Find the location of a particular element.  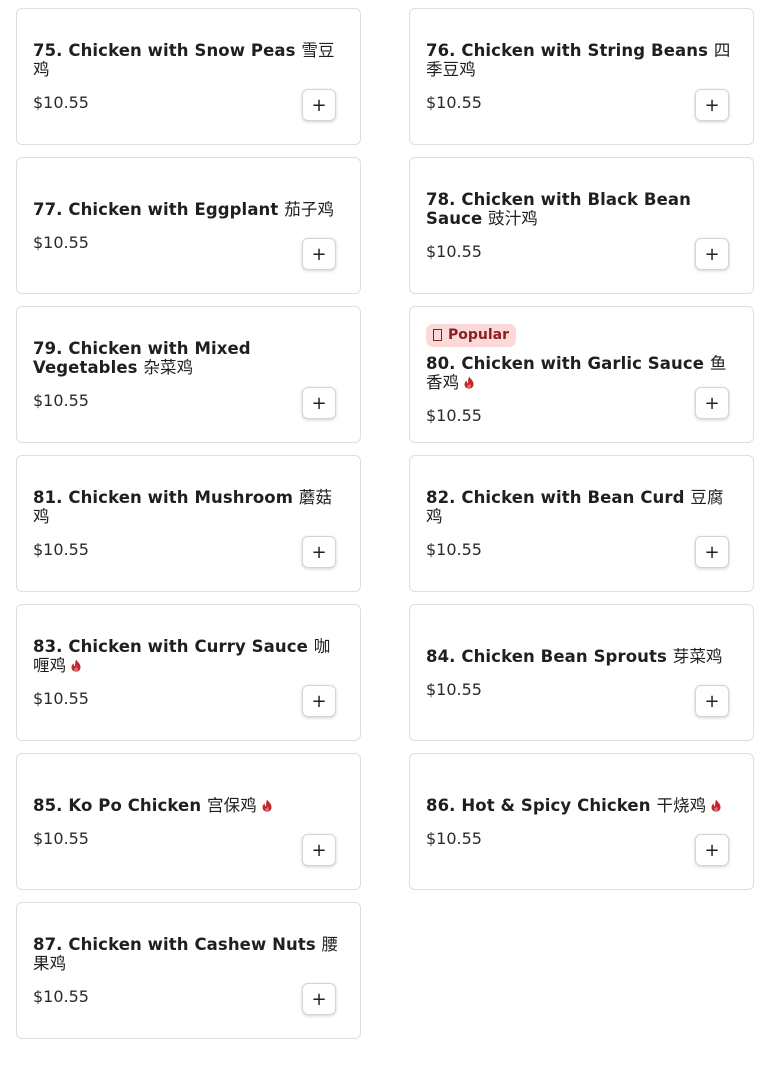

menu-item-content: 86. Hot & Spicy Chicken 干烧鸡 $10.55 is located at coordinates (581, 821).